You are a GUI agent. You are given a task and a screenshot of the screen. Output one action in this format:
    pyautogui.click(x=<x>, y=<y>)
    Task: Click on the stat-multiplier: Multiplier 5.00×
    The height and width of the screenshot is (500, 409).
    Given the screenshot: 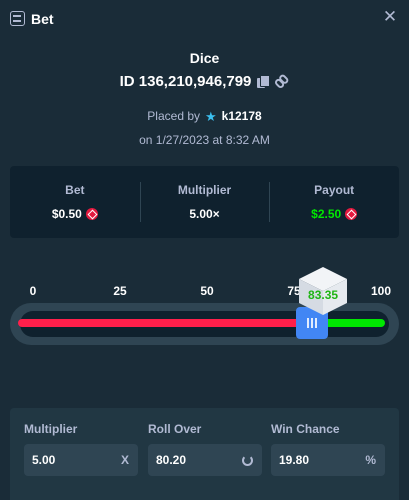 What is the action you would take?
    pyautogui.click(x=204, y=202)
    